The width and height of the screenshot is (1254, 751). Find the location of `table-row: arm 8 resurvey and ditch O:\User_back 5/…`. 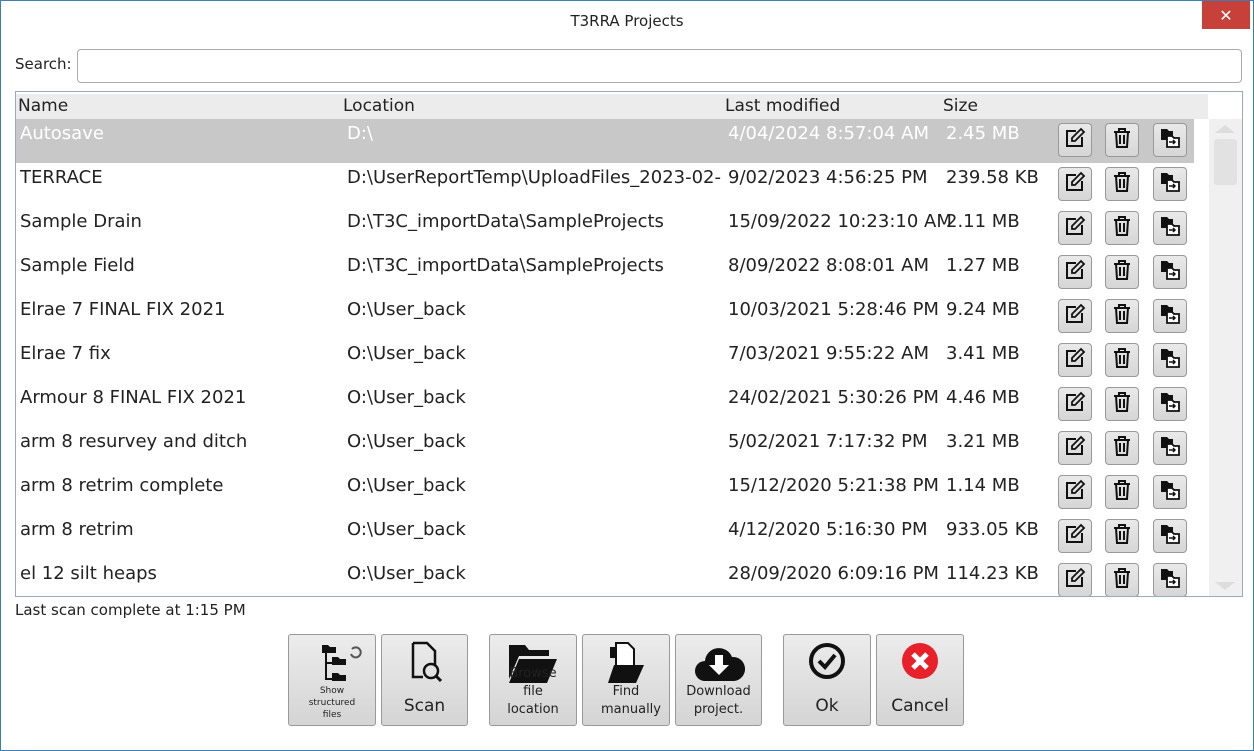

table-row: arm 8 resurvey and ditch O:\User_back 5/… is located at coordinates (605, 449).